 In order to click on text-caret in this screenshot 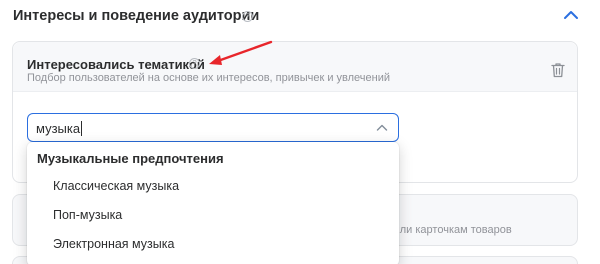, I will do `click(82, 128)`.